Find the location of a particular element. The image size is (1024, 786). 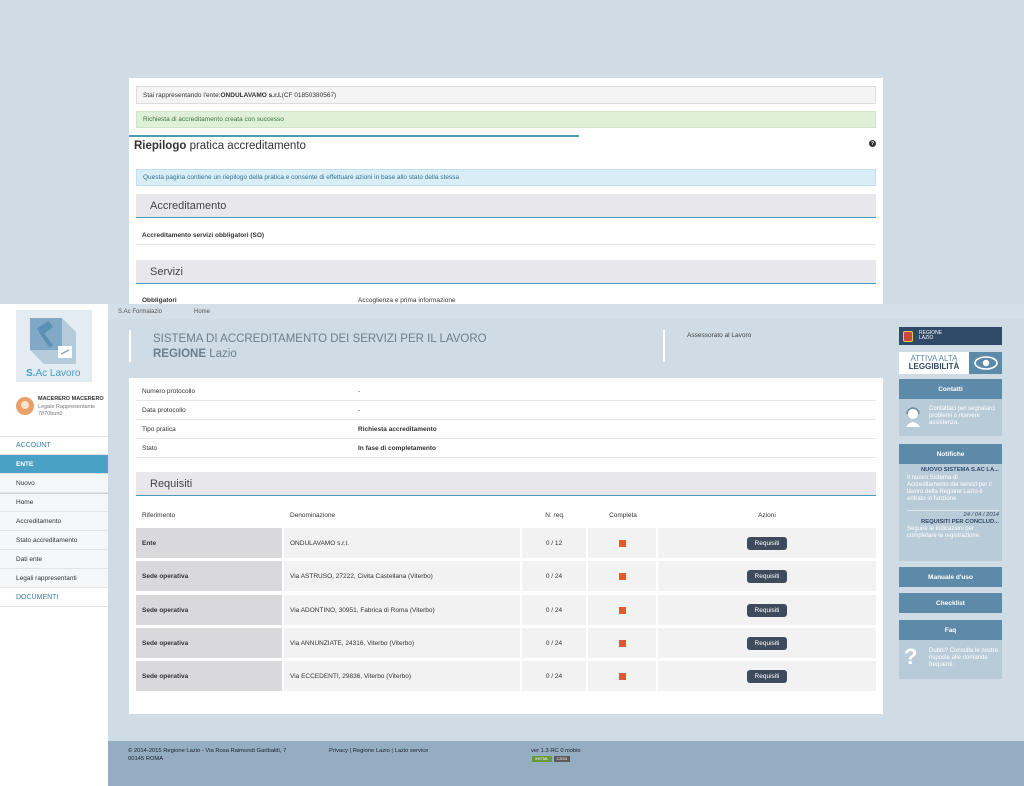

cell-denominazione: ONDULAVAMO s.r.l. is located at coordinates (402, 543).